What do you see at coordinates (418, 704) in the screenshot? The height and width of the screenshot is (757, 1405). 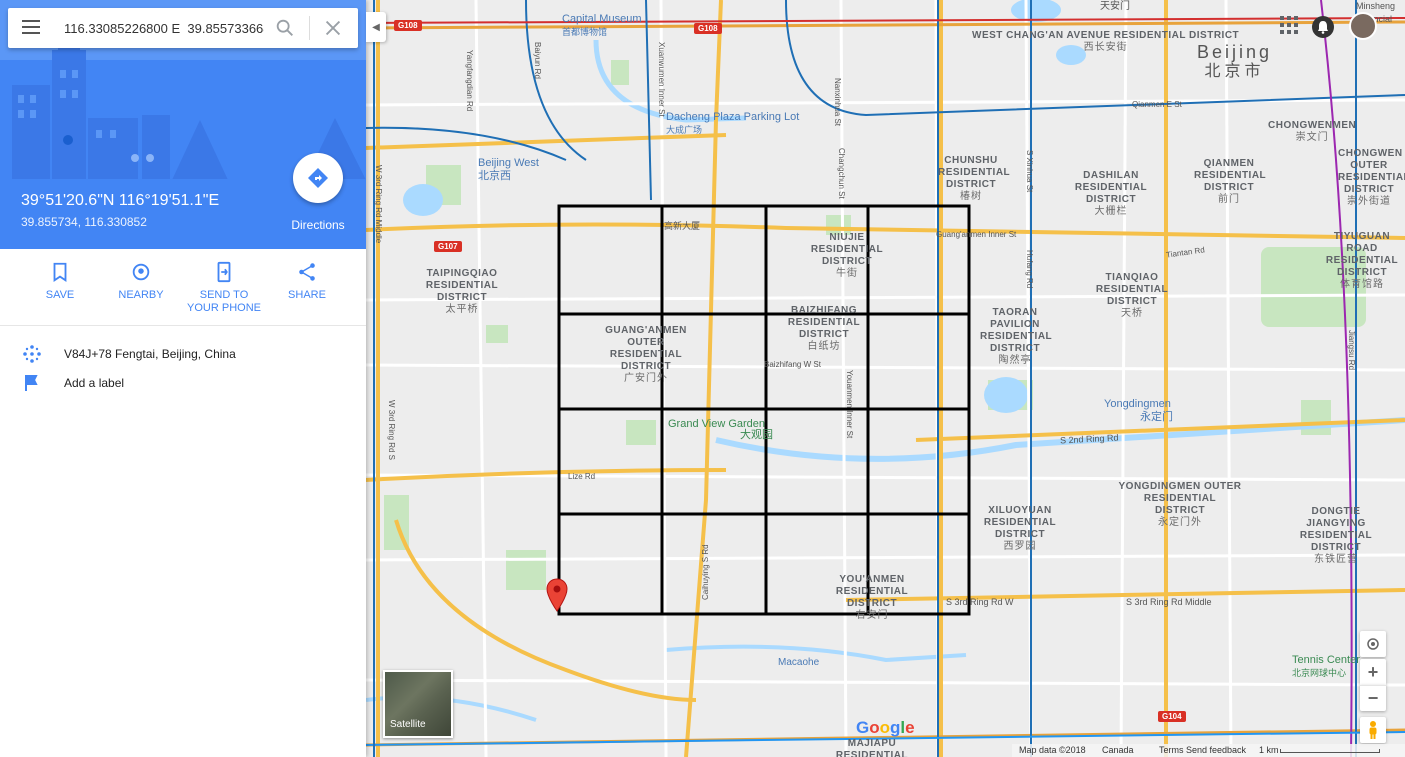 I see `satellite-layer-toggle: Satellite` at bounding box center [418, 704].